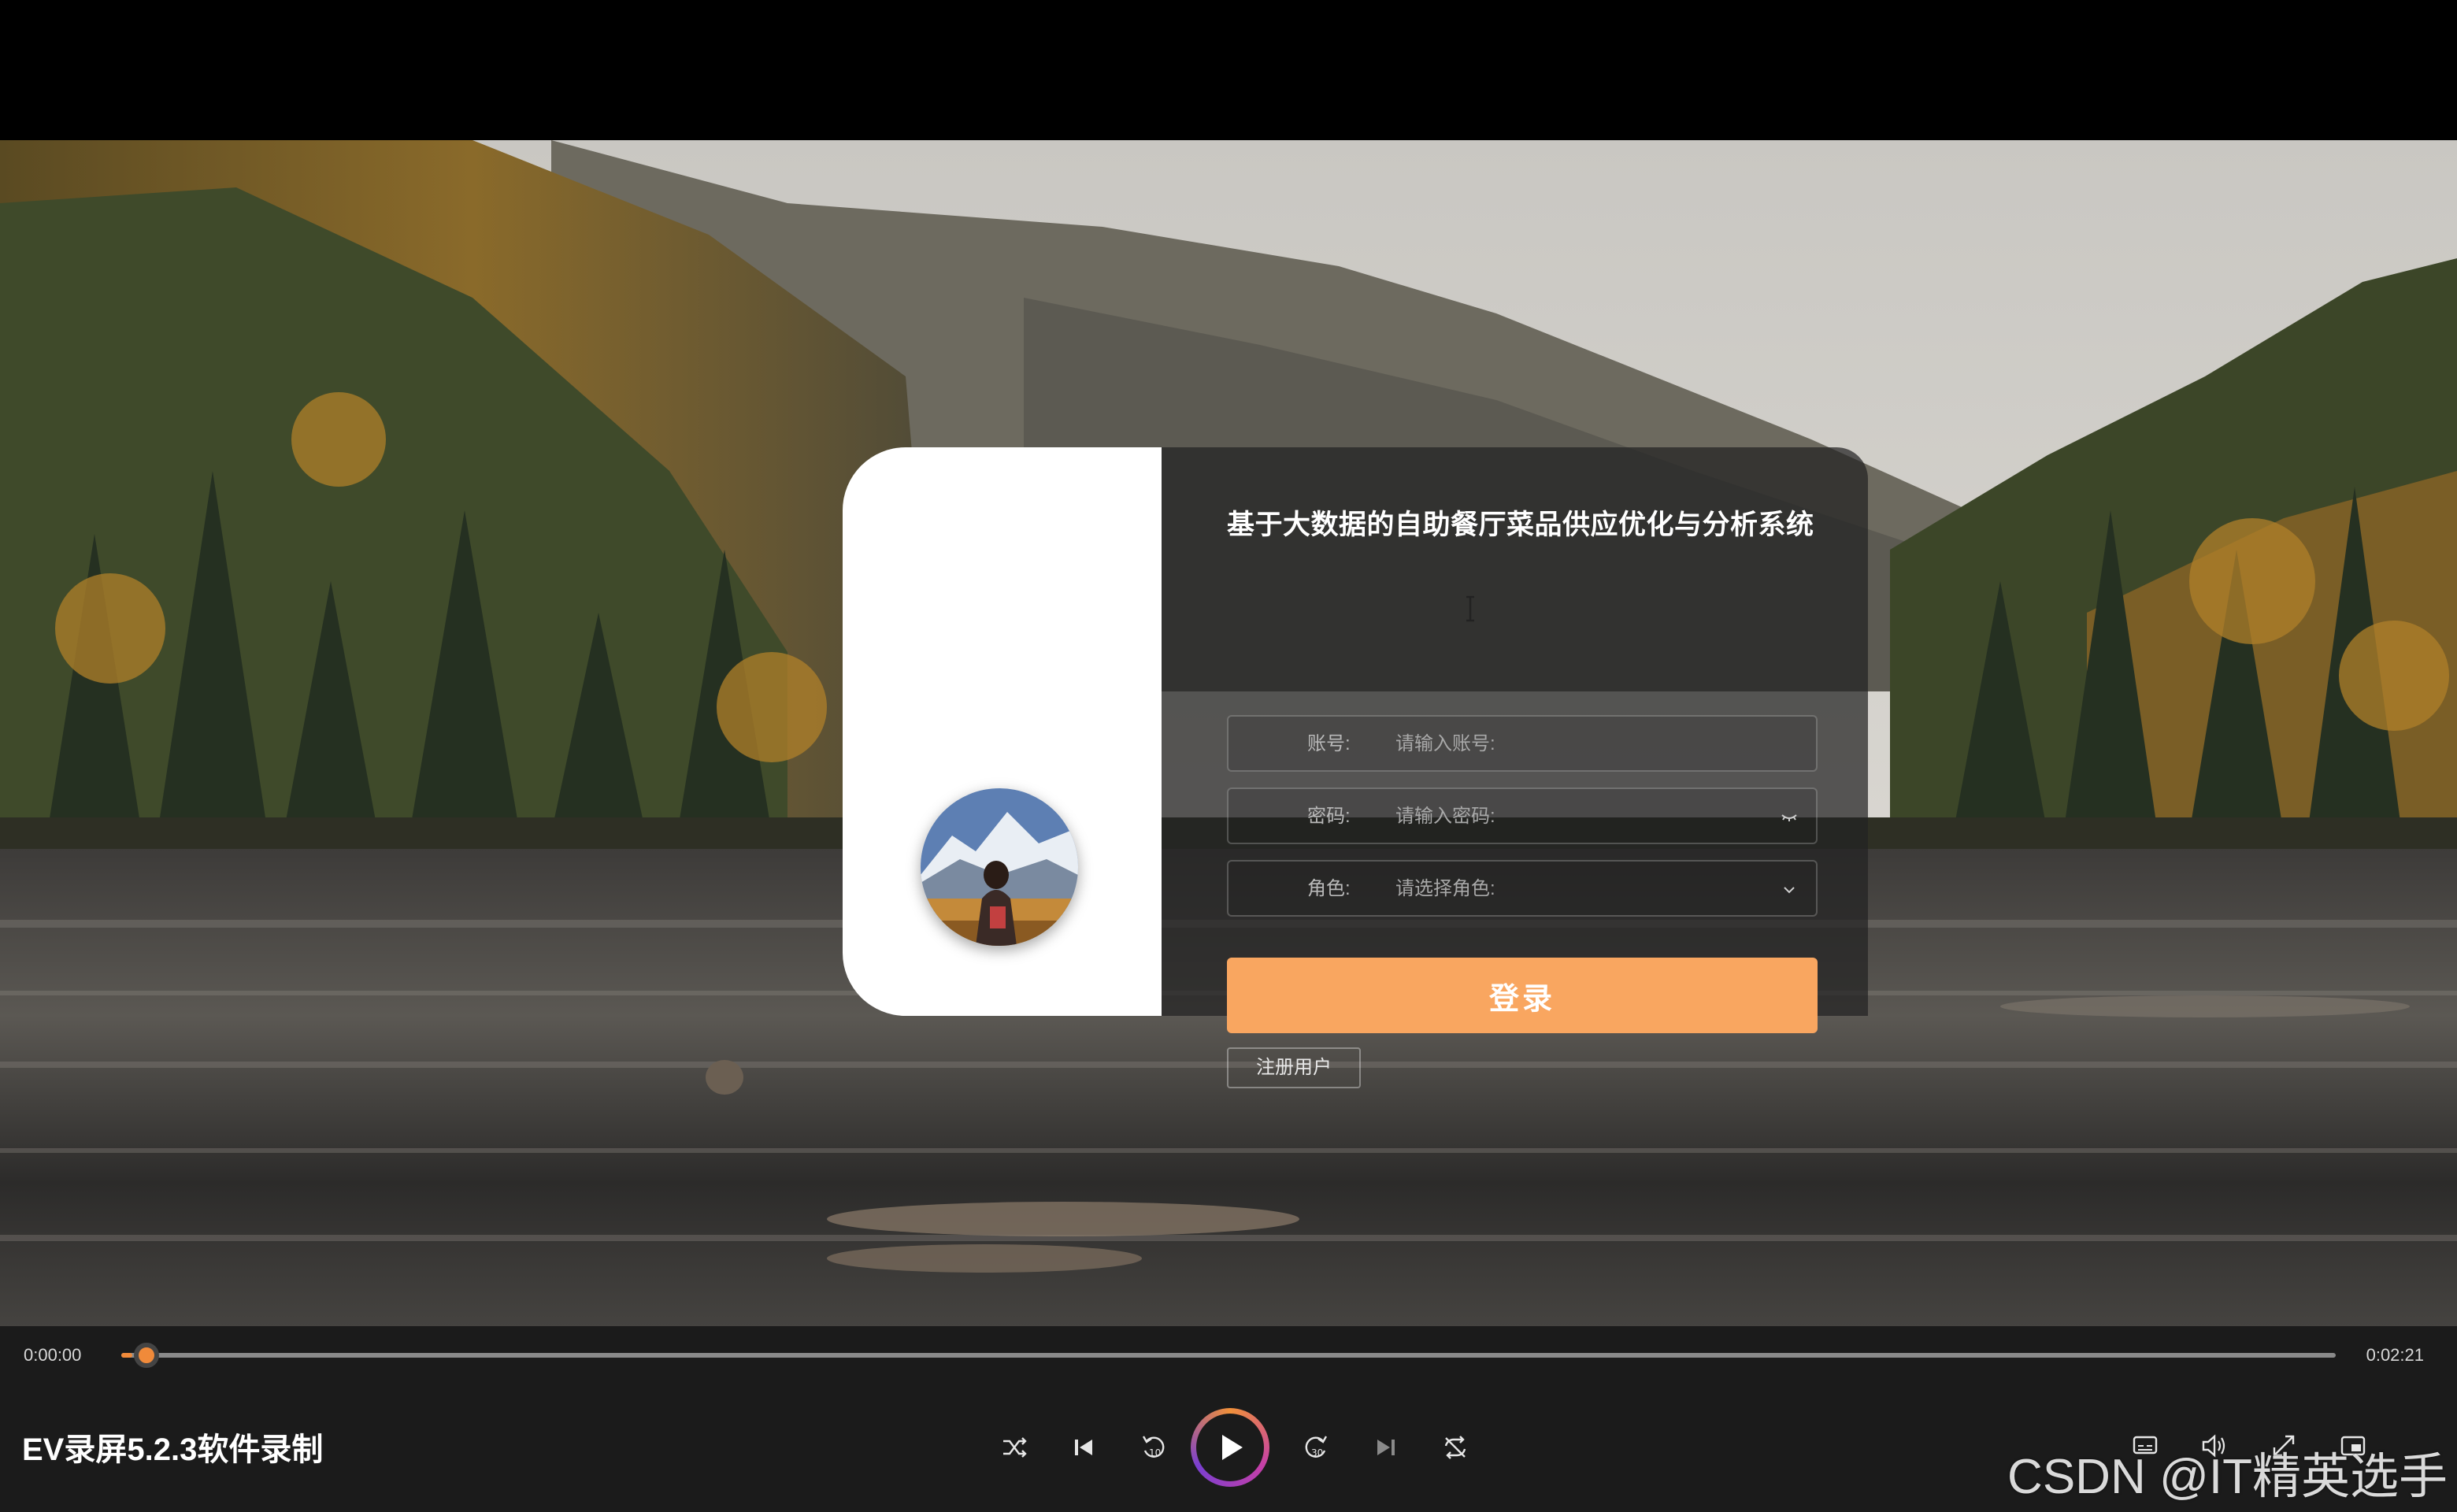 The image size is (2457, 1512). What do you see at coordinates (1522, 743) in the screenshot?
I see `account-field: 账号: 请输入账号:` at bounding box center [1522, 743].